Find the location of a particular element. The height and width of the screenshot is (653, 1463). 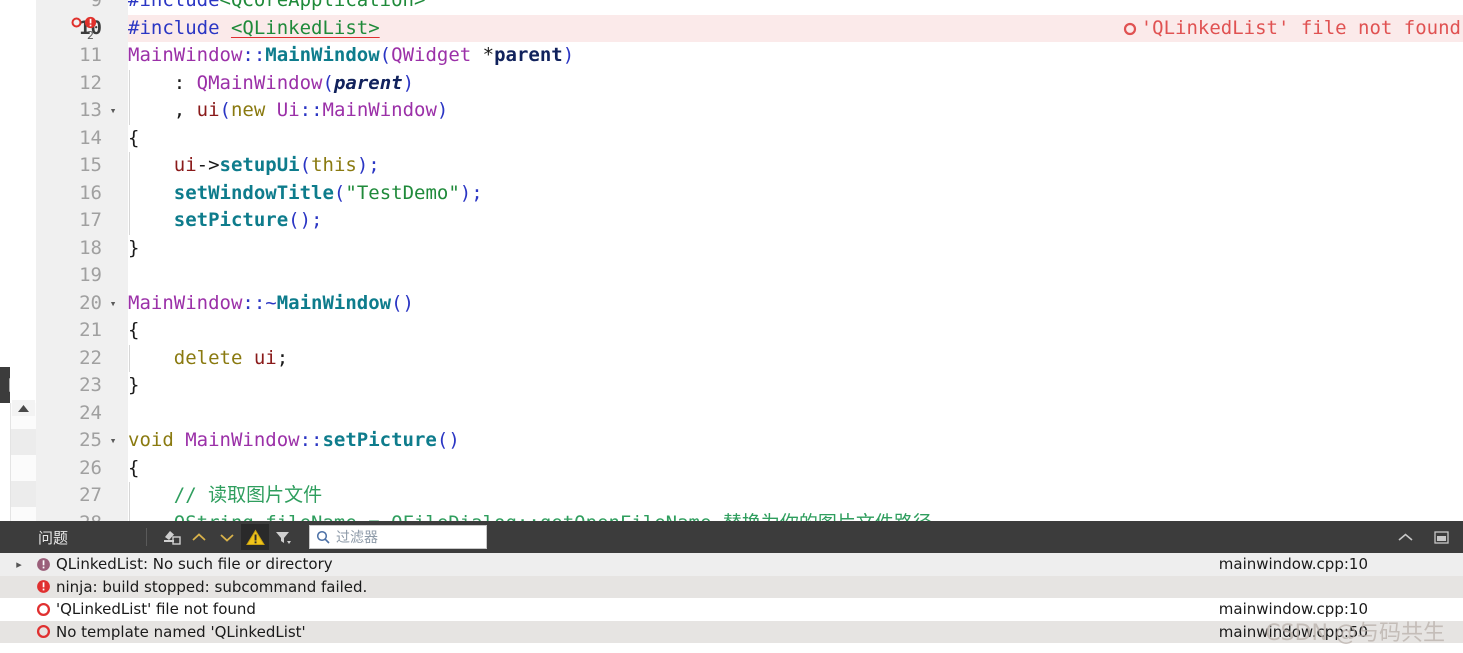

minimap-band is located at coordinates (23, 462).